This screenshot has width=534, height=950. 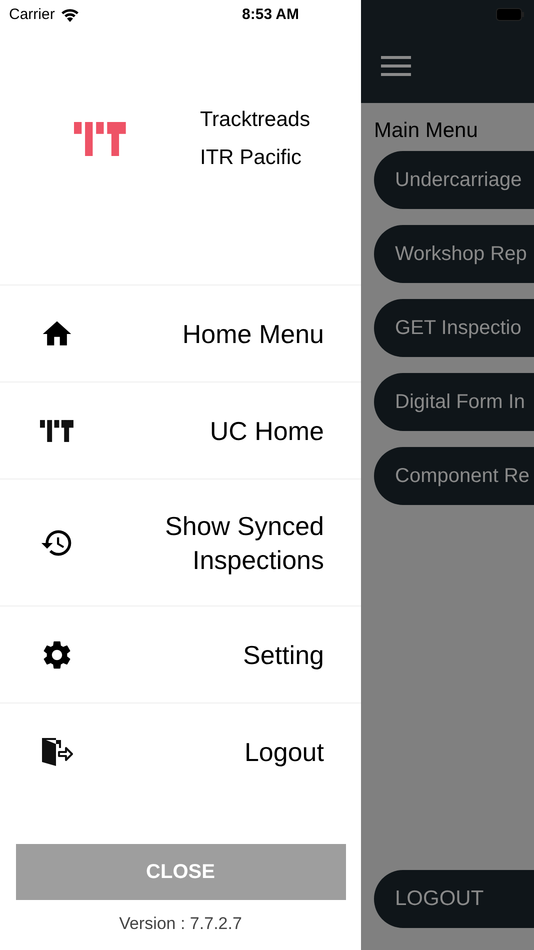 What do you see at coordinates (70, 14) in the screenshot?
I see `wifi-icon` at bounding box center [70, 14].